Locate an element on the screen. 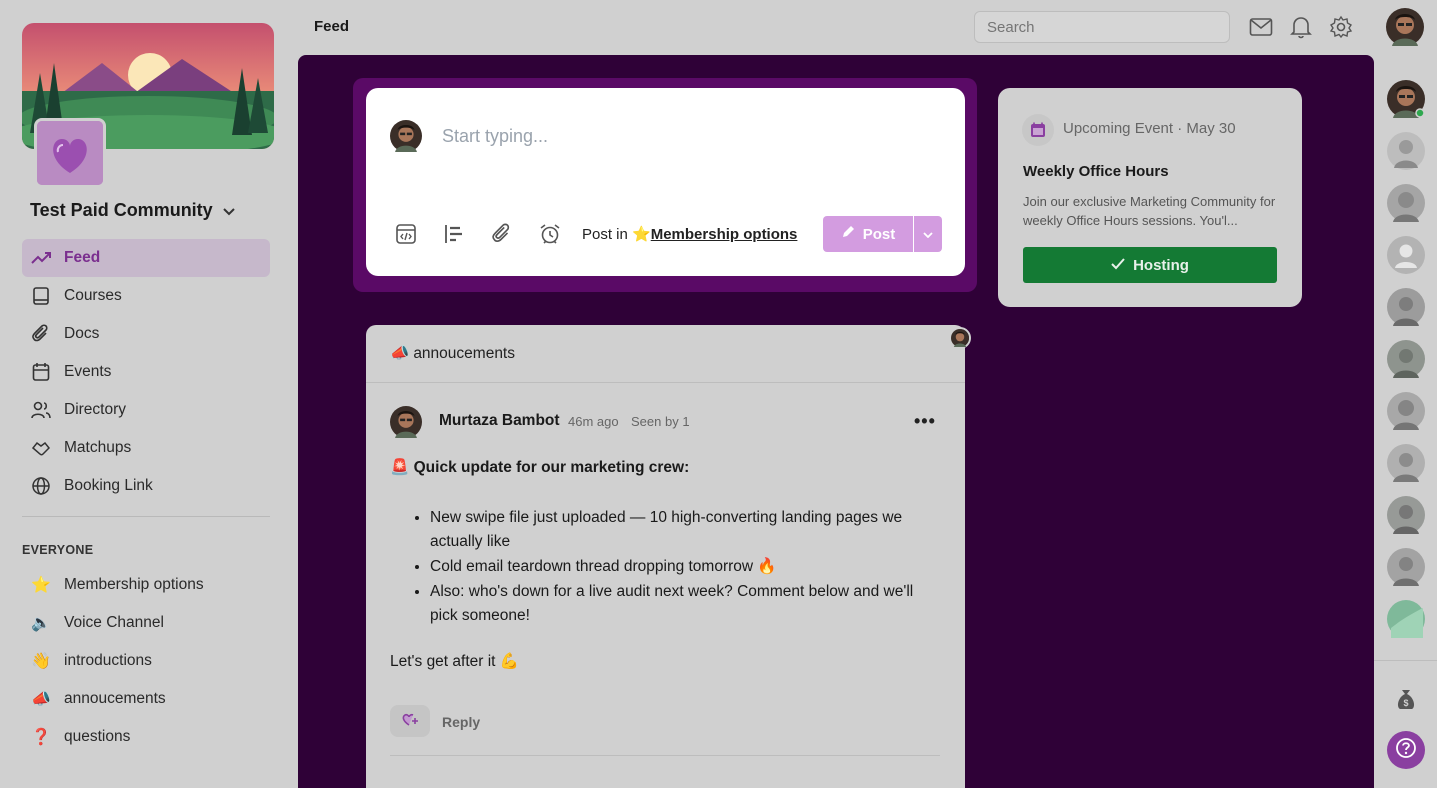 The image size is (1437, 788). sidebar-item-label: Directory is located at coordinates (95, 409).